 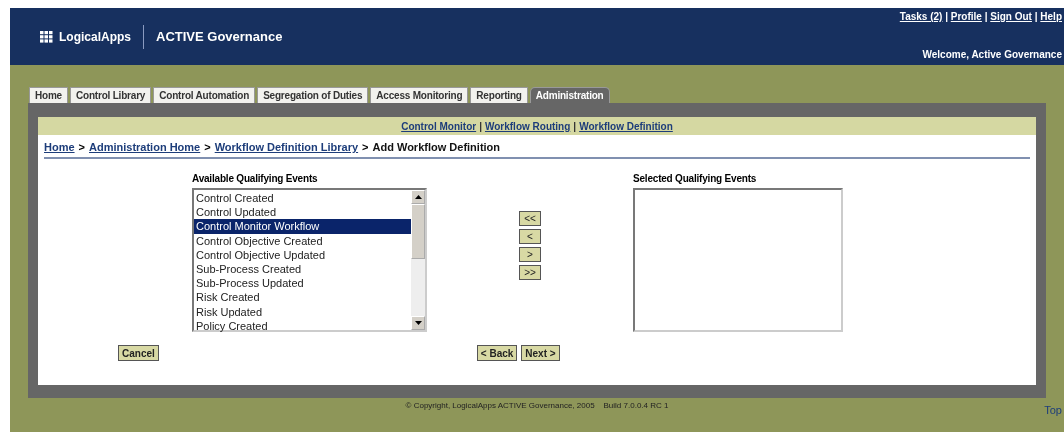 What do you see at coordinates (530, 254) in the screenshot?
I see `move-button: >` at bounding box center [530, 254].